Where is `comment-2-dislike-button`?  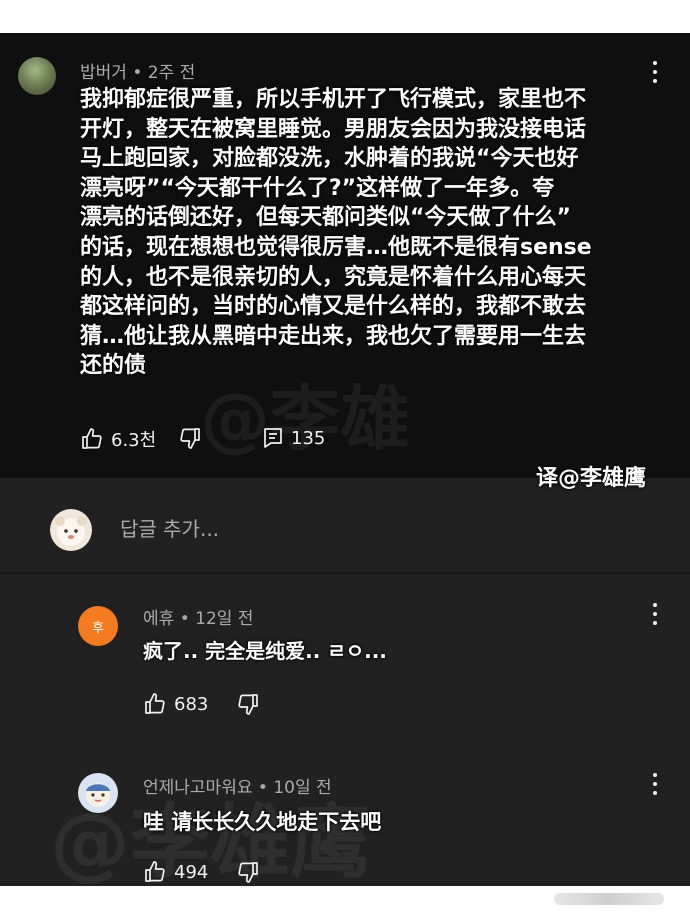 comment-2-dislike-button is located at coordinates (248, 704).